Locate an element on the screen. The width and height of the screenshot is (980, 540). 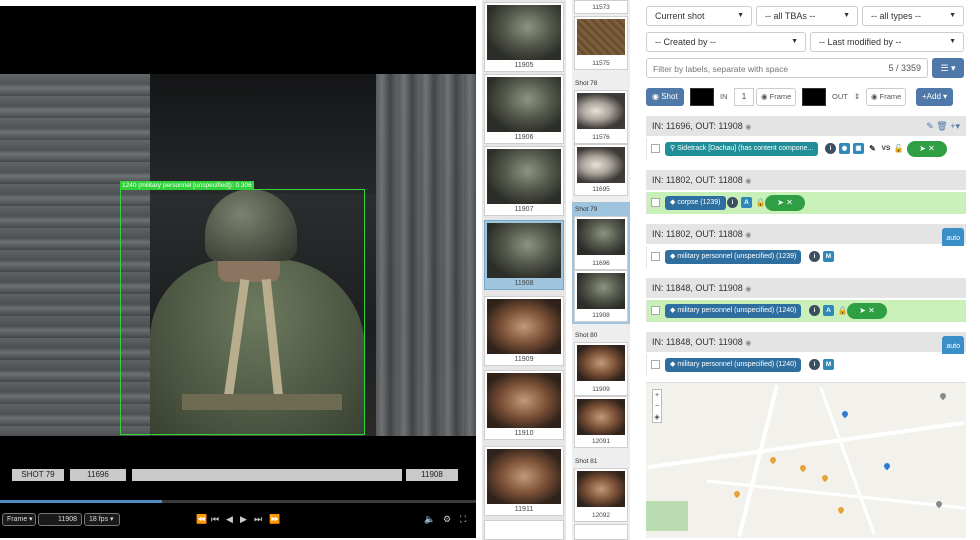
in-frame-button: ◉ Frame is located at coordinates (776, 97).